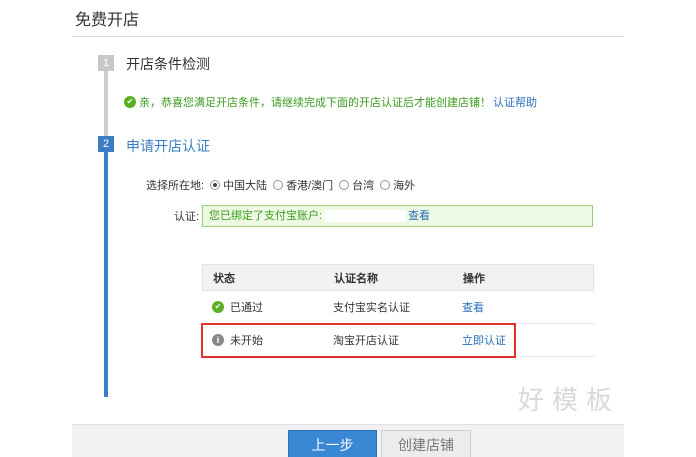  What do you see at coordinates (215, 185) in the screenshot?
I see `region-radio-mainland` at bounding box center [215, 185].